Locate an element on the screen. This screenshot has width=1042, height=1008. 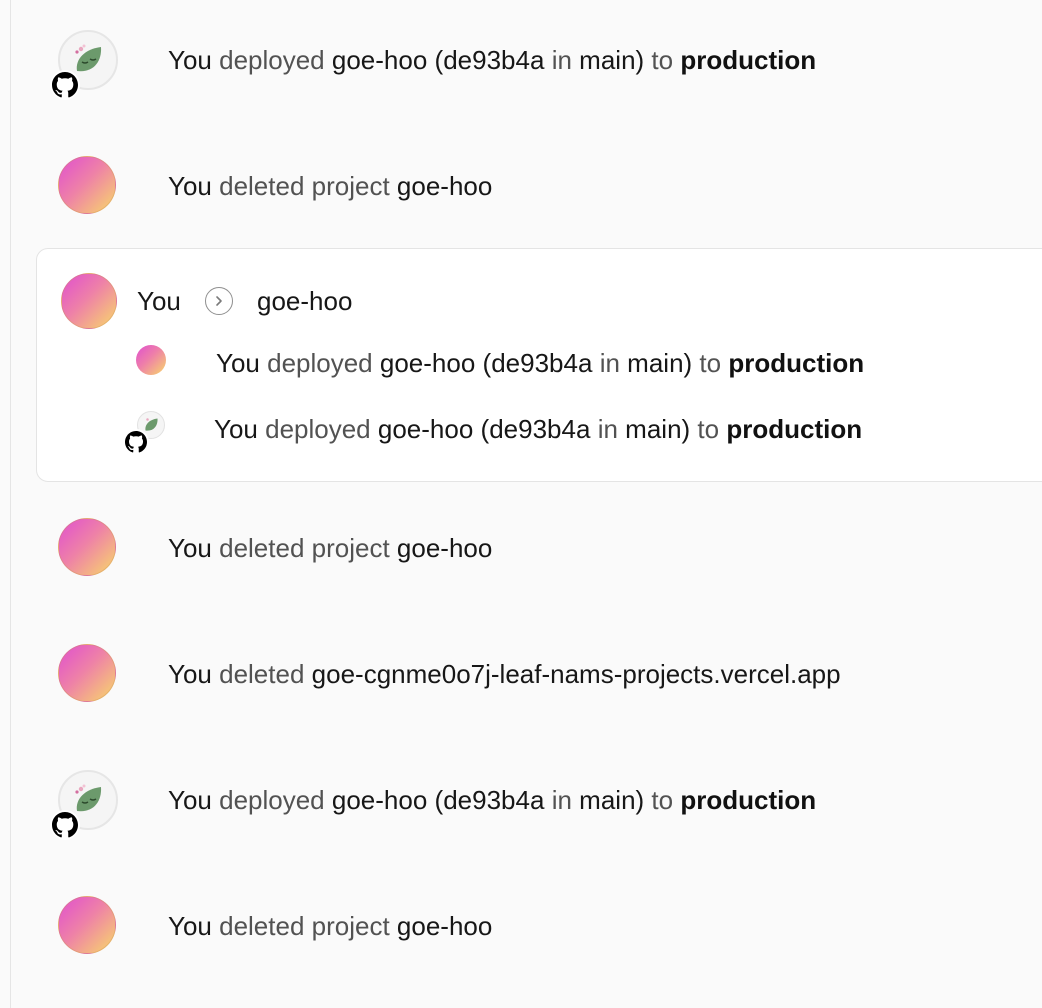
chevron-right-circle-icon is located at coordinates (219, 301).